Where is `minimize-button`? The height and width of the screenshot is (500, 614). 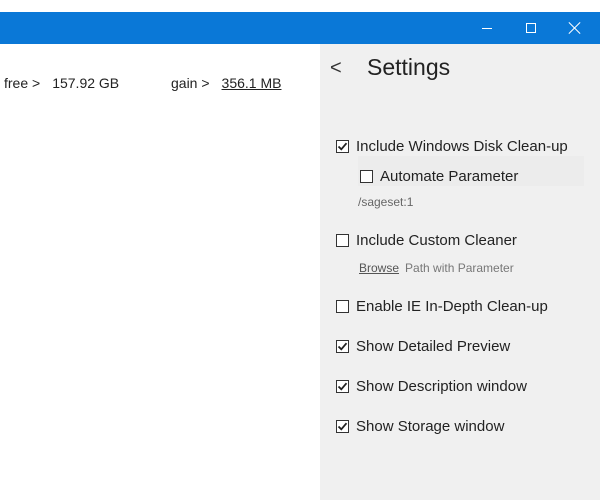
minimize-button is located at coordinates (487, 28).